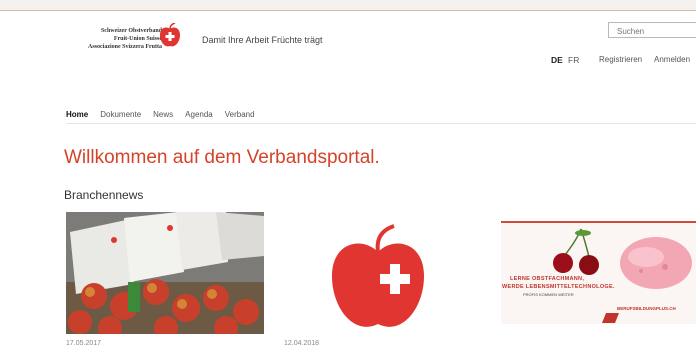 The image size is (696, 349). I want to click on apple-logo-icon, so click(170, 36).